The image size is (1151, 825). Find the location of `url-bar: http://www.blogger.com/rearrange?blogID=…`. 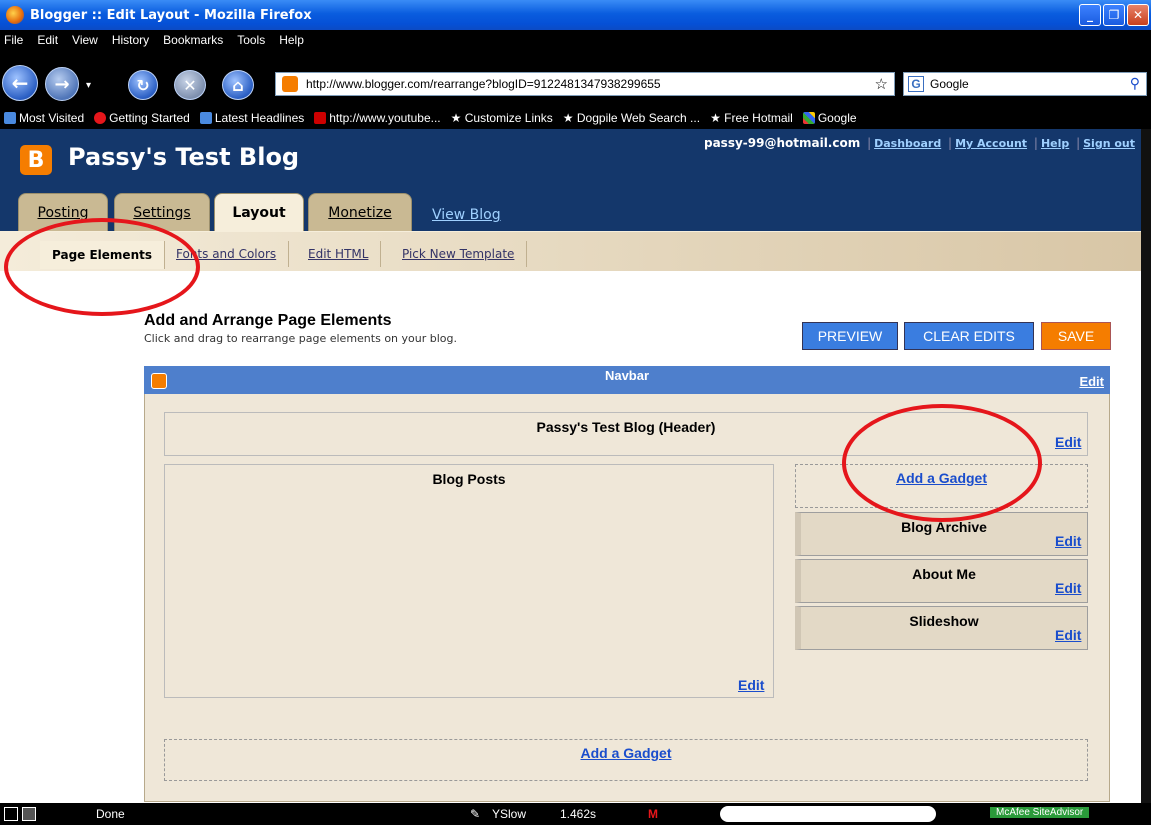

url-bar: http://www.blogger.com/rearrange?blogID=… is located at coordinates (585, 84).